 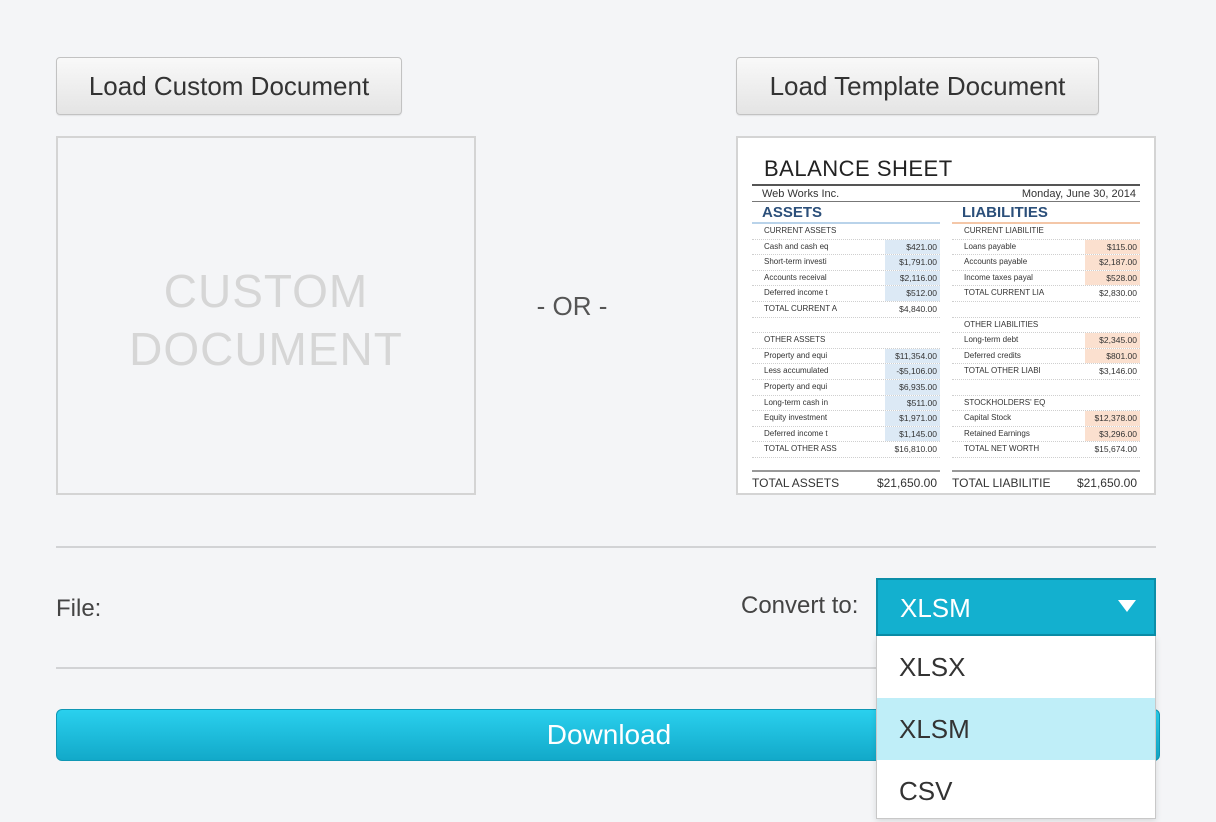 I want to click on sheet-row: Retained Earnings $3,296.00, so click(x=1046, y=434).